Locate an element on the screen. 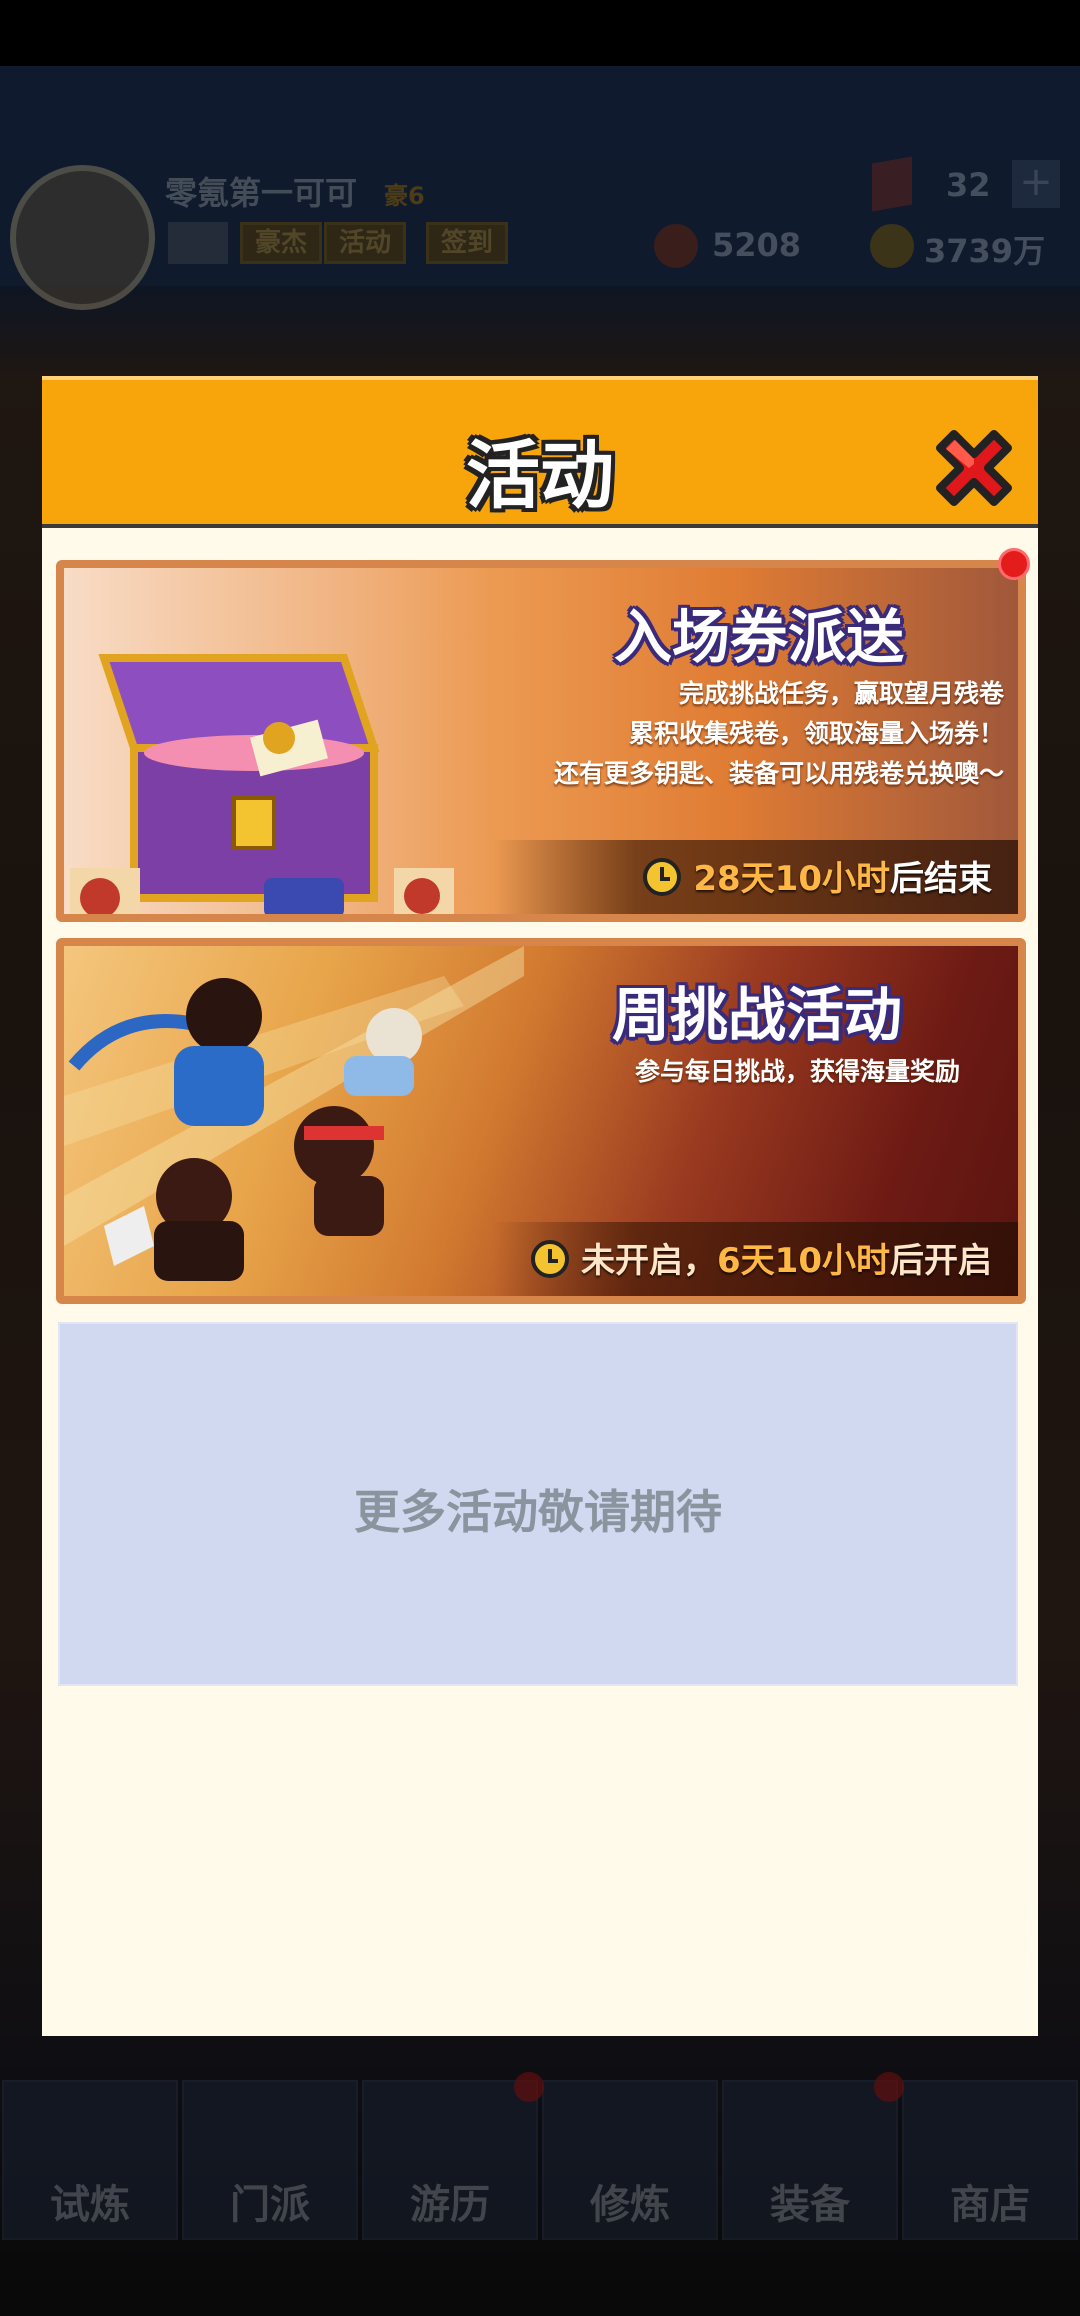 The width and height of the screenshot is (1080, 2316). timer-suffix: 后结束 is located at coordinates (941, 879).